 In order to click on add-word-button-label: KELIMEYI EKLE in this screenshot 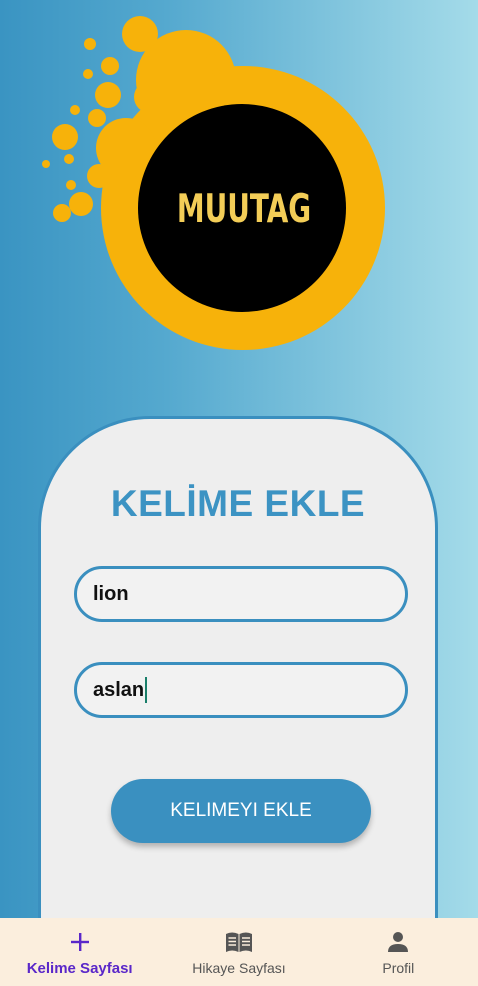, I will do `click(241, 810)`.